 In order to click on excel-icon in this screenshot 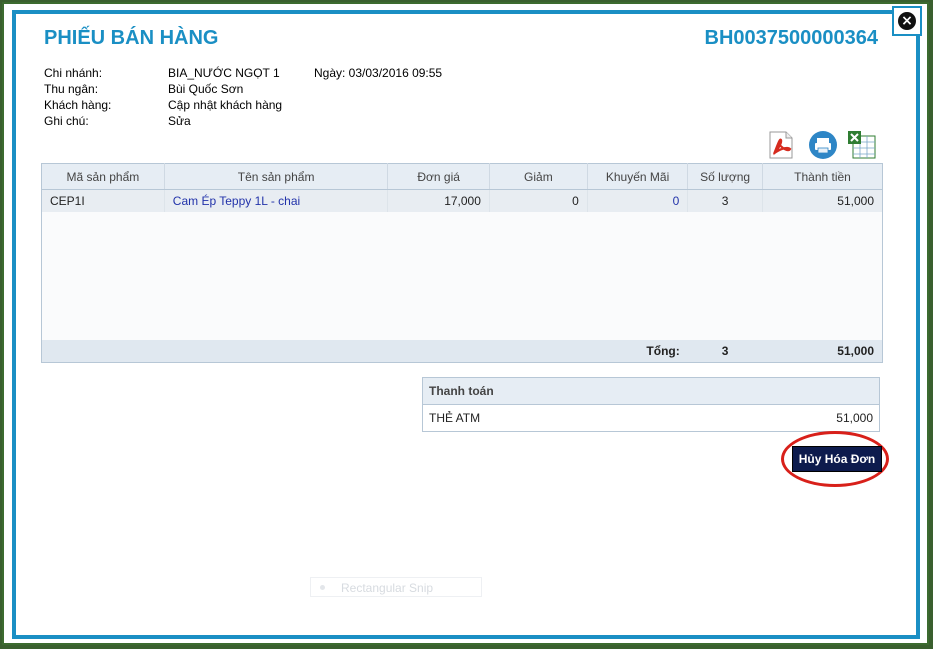, I will do `click(862, 145)`.